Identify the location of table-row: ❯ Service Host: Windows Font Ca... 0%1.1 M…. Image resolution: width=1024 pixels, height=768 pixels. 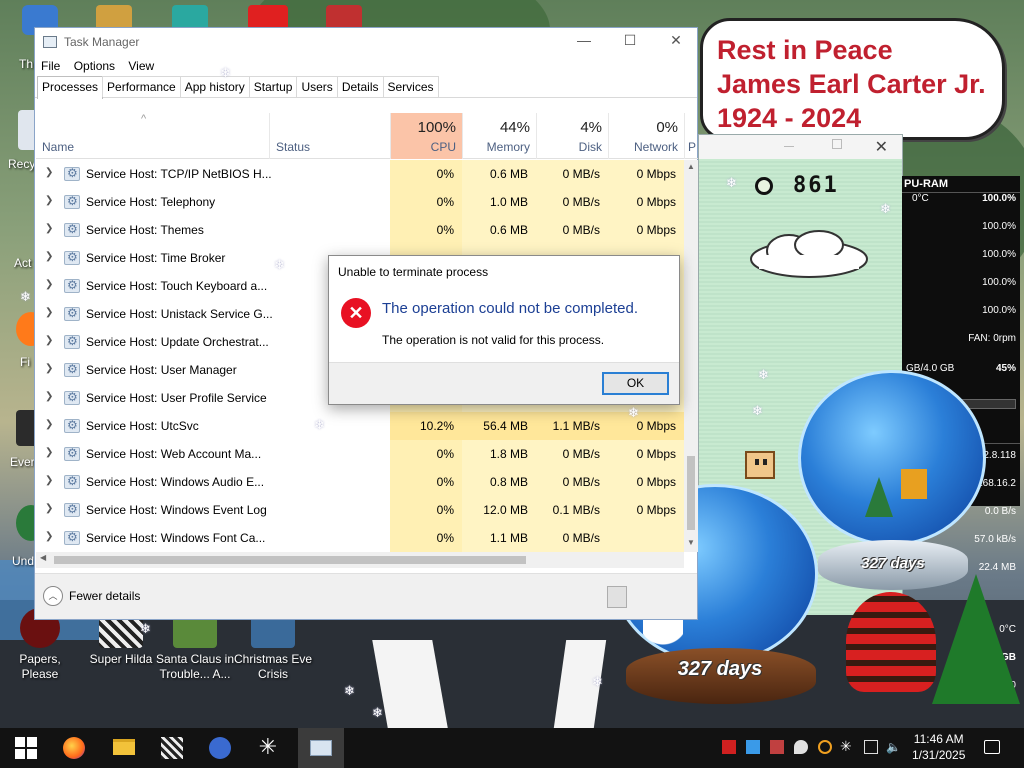
(360, 538).